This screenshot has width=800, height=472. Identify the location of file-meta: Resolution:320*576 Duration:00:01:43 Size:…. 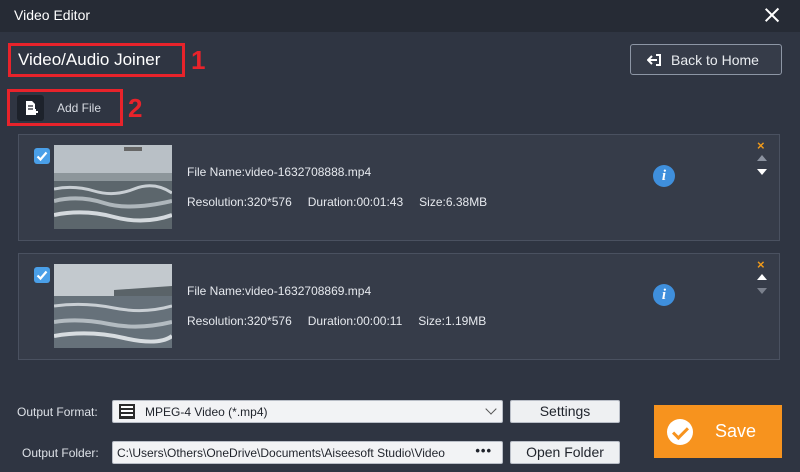
(345, 202).